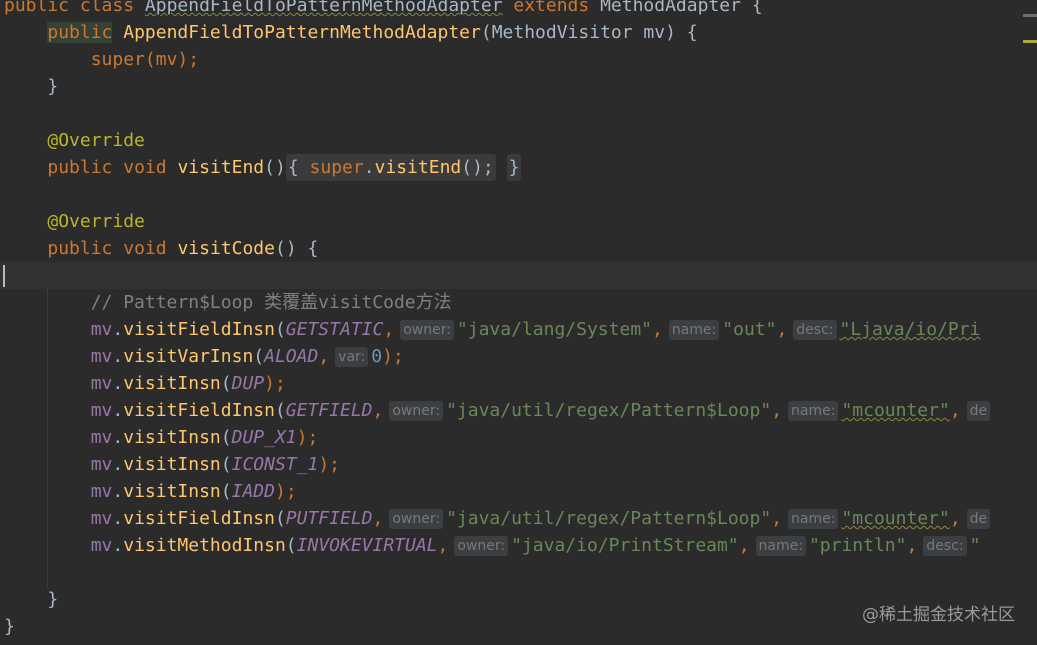 This screenshot has height=645, width=1037. What do you see at coordinates (275, 464) in the screenshot?
I see `opcode-constant: ICONST_1` at bounding box center [275, 464].